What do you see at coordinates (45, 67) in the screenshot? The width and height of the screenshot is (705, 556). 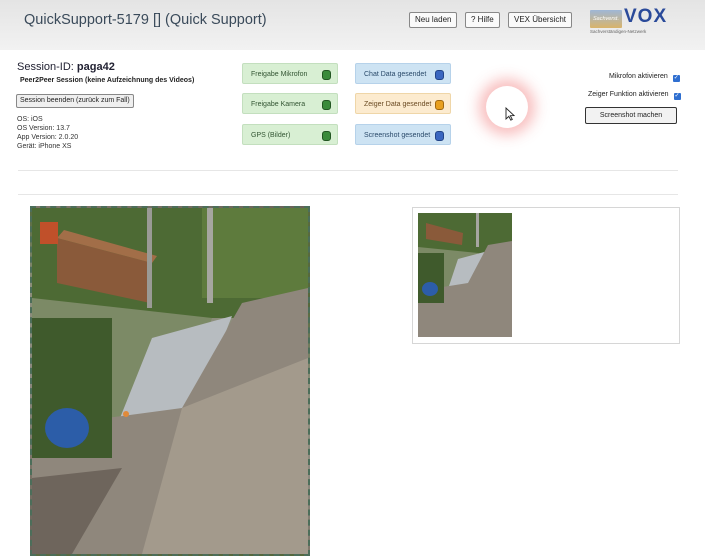 I see `session-id-label: Session-ID:` at bounding box center [45, 67].